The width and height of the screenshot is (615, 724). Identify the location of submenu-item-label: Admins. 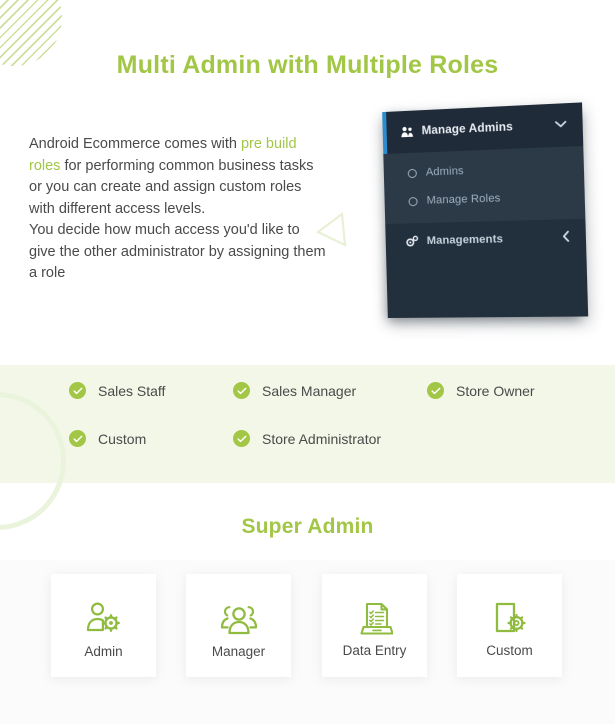
(444, 172).